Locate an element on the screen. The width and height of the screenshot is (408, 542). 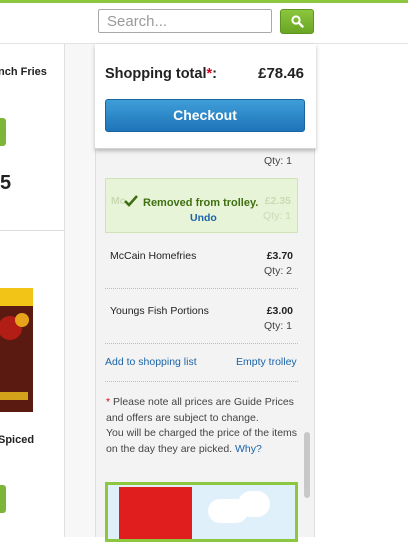
checkout-button: Checkout is located at coordinates (205, 115).